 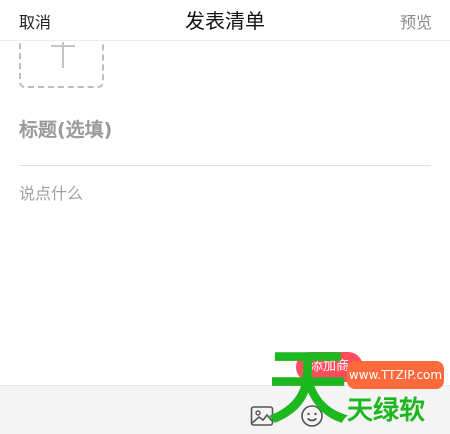 I want to click on watermark-logo-char: 天, so click(x=308, y=387).